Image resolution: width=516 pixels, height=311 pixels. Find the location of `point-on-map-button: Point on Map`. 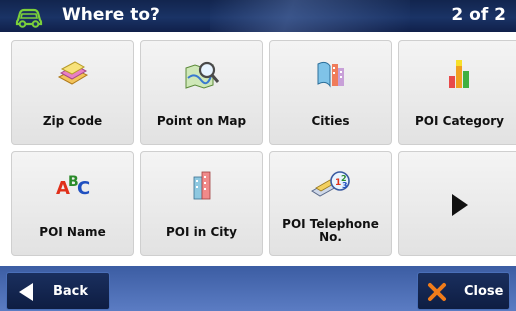

point-on-map-button: Point on Map is located at coordinates (201, 92).